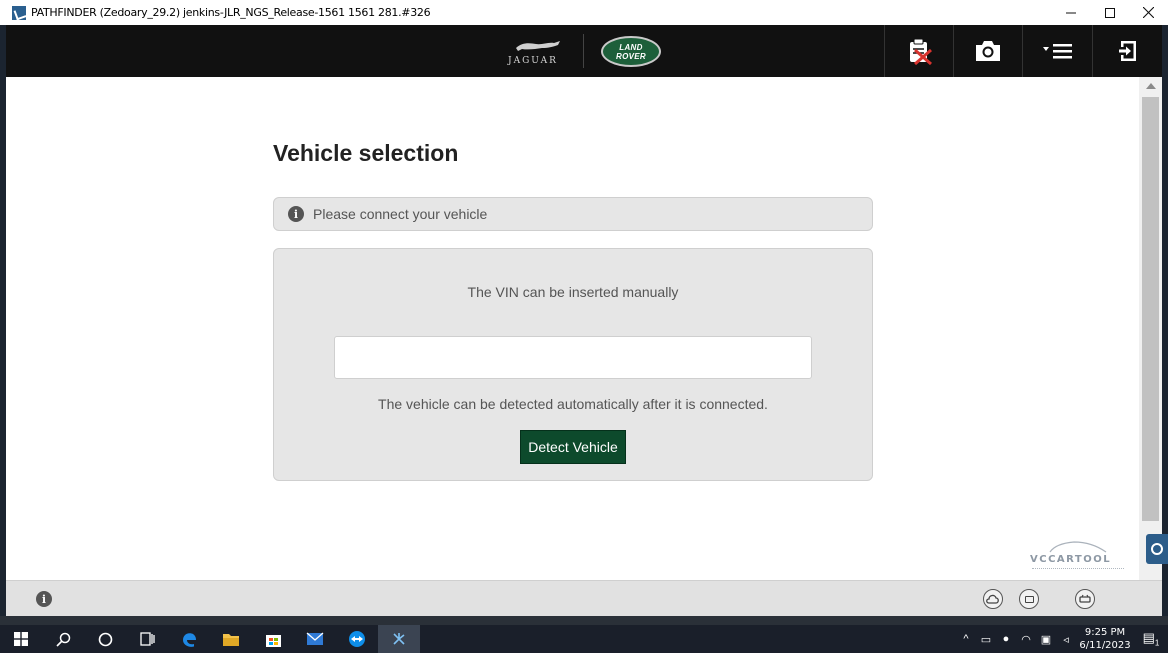 This screenshot has height=653, width=1168. I want to click on display-icon: ▣, so click(1046, 639).